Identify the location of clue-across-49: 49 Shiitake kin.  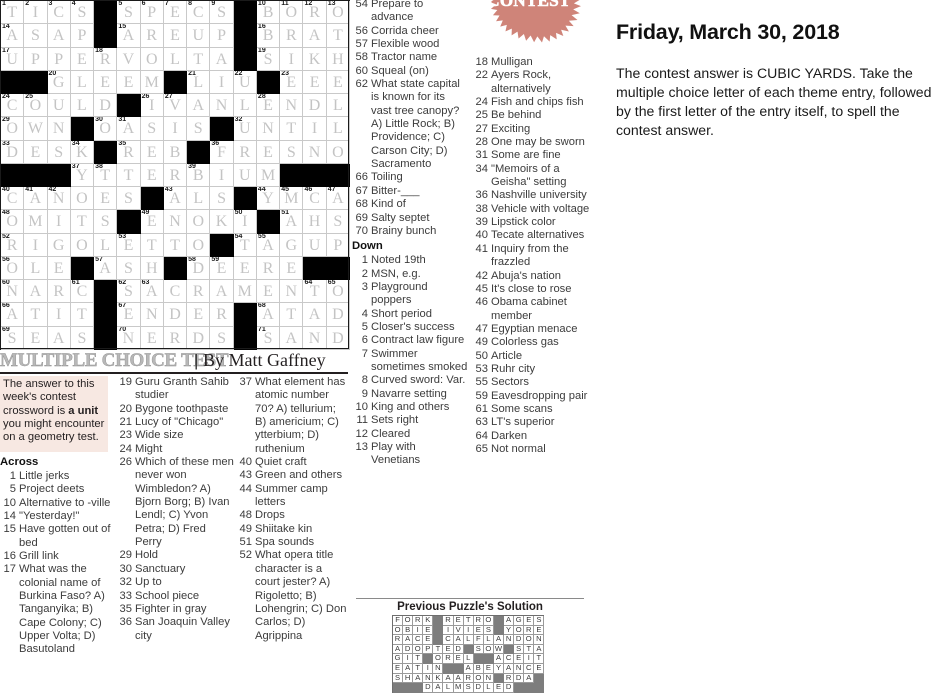
(293, 529).